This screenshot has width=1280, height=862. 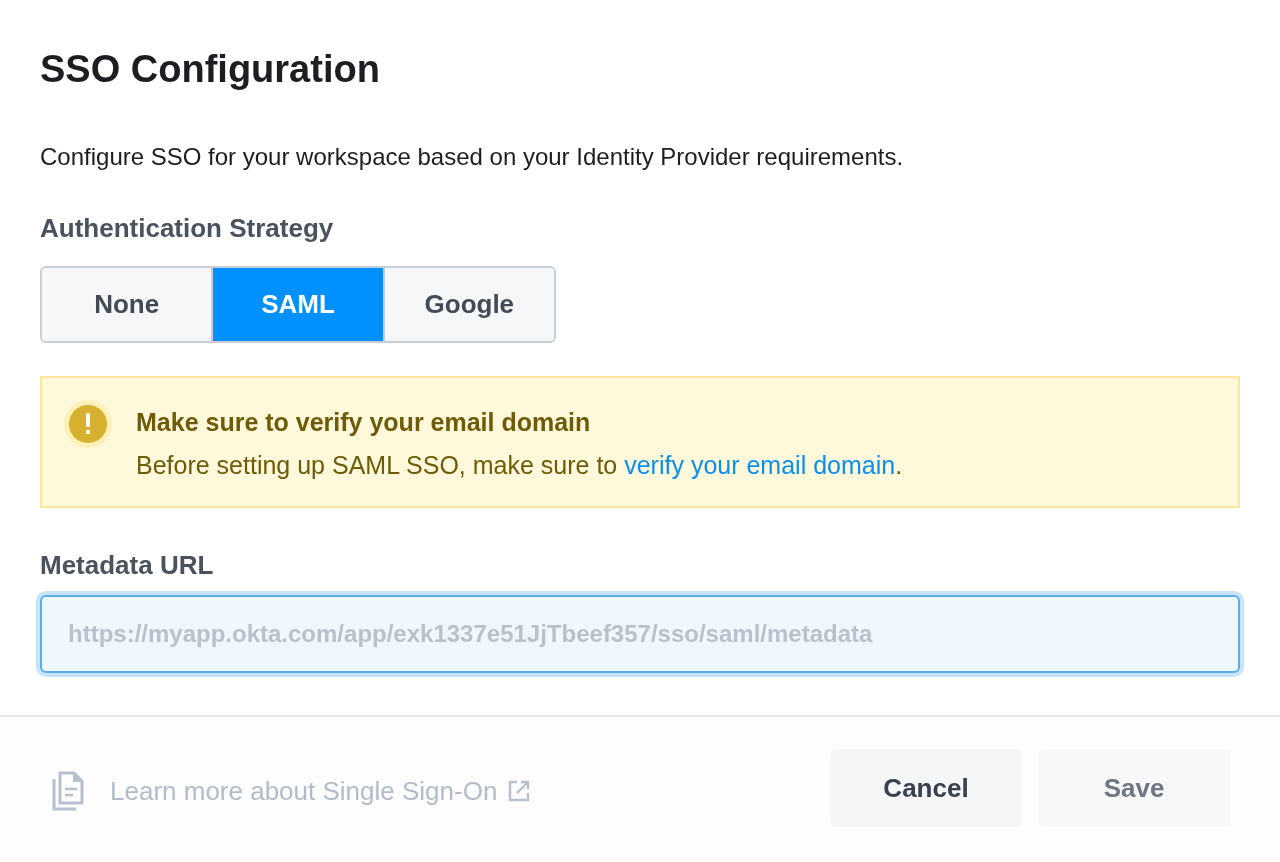 What do you see at coordinates (472, 157) in the screenshot?
I see `description-text: Configure SSO for your workspace based on your Identity Provider requirements.` at bounding box center [472, 157].